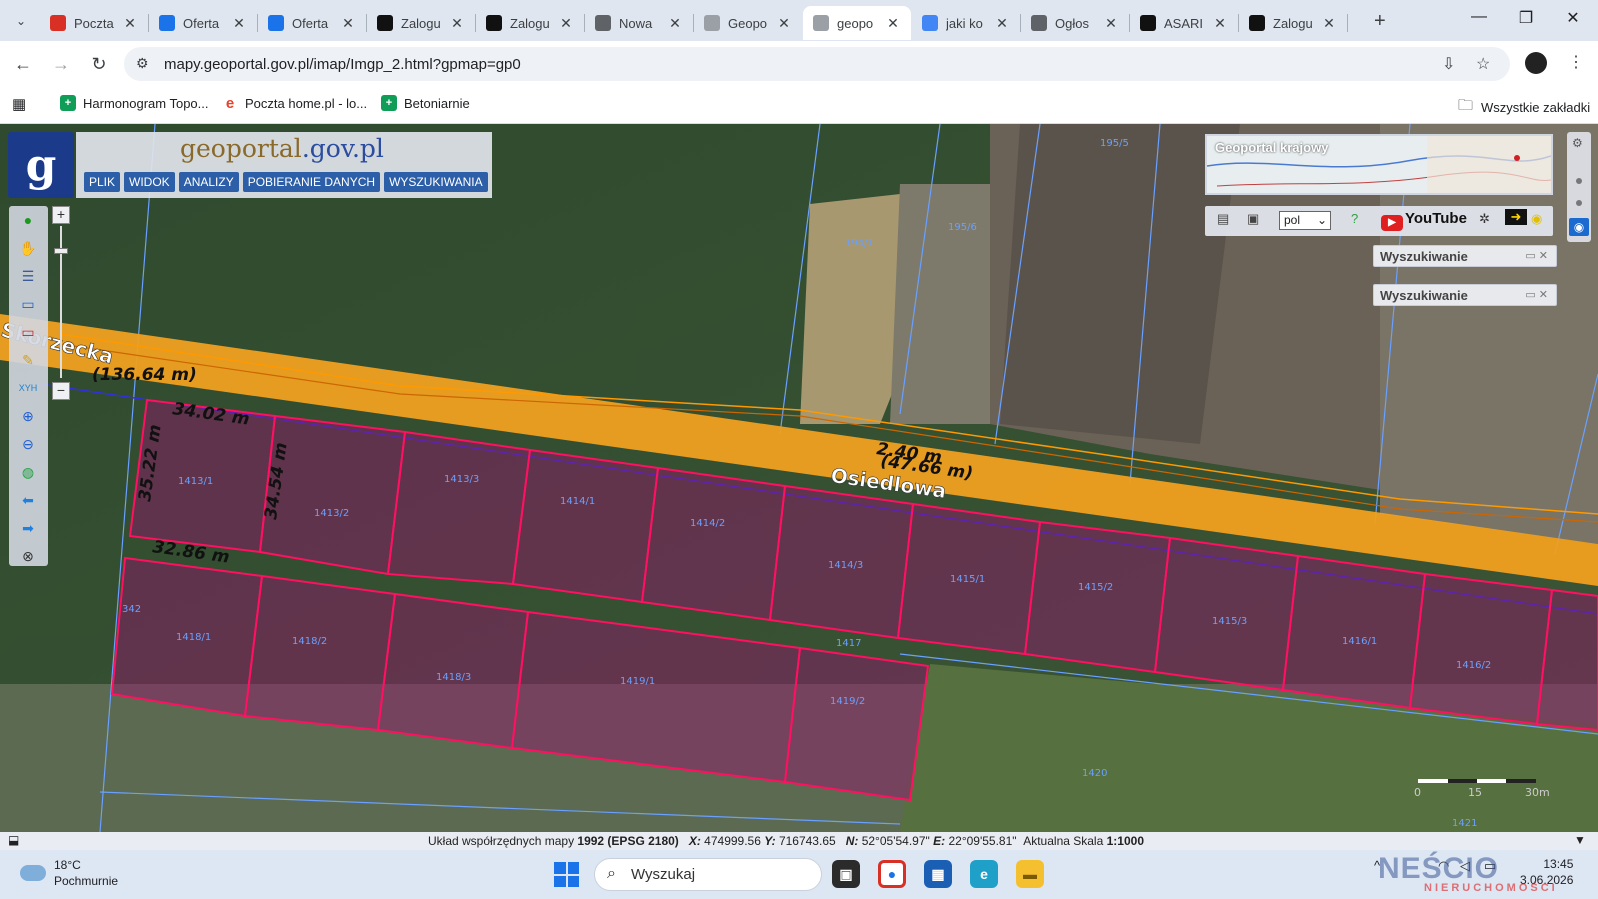 The height and width of the screenshot is (899, 1598). Describe the element at coordinates (1305, 220) in the screenshot. I see `language-select: pol ⌄` at that location.